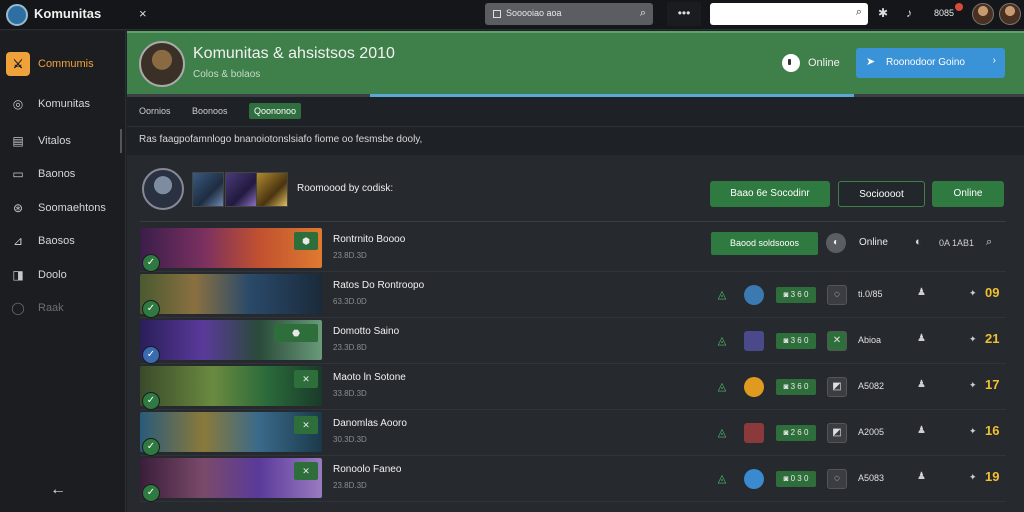 This screenshot has width=1024, height=512. Describe the element at coordinates (63, 308) in the screenshot. I see `sidebar-item-raak: ◯ Raak` at that location.